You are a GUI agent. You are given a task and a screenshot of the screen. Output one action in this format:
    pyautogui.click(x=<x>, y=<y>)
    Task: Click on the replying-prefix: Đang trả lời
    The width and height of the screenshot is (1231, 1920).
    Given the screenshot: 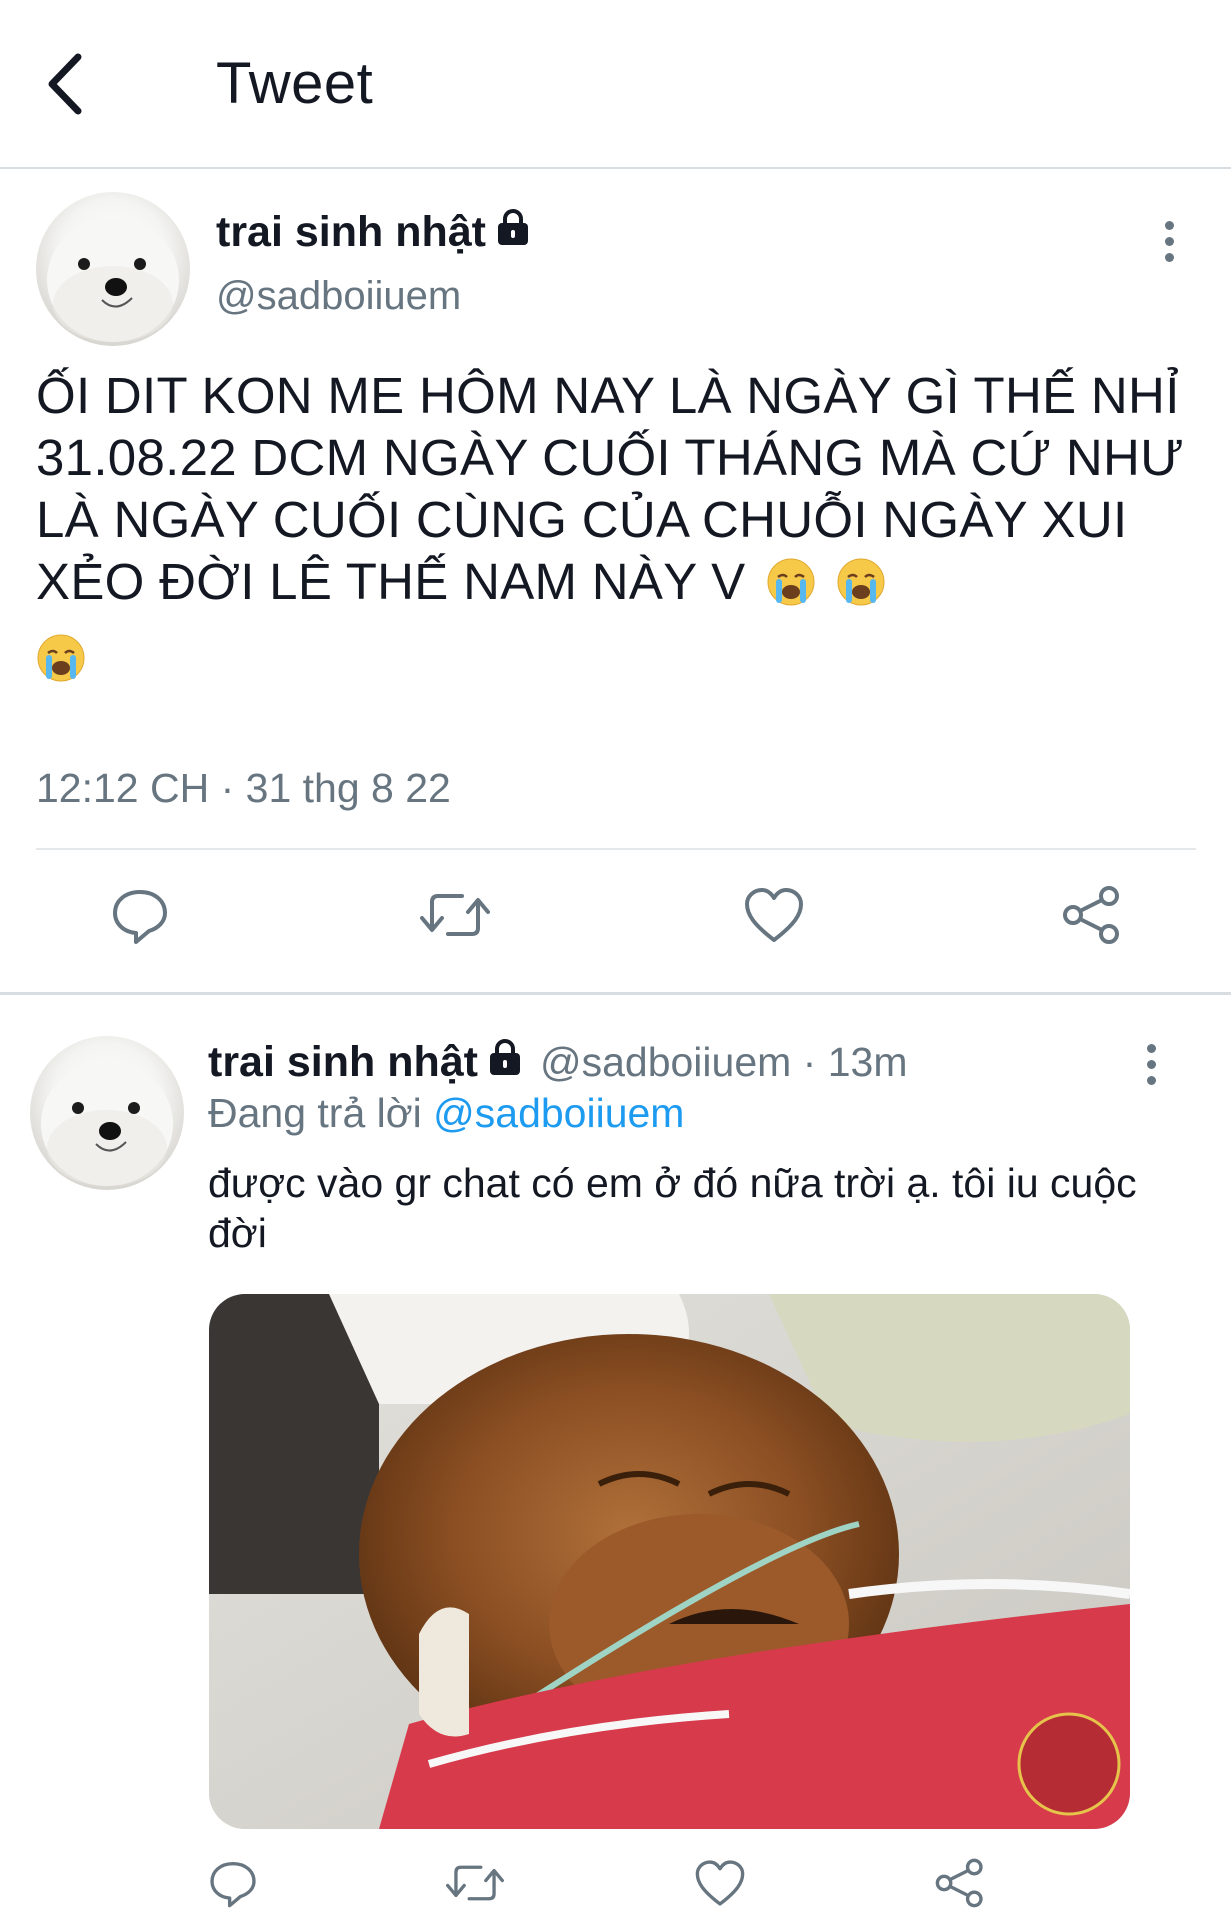 What is the action you would take?
    pyautogui.click(x=315, y=1113)
    